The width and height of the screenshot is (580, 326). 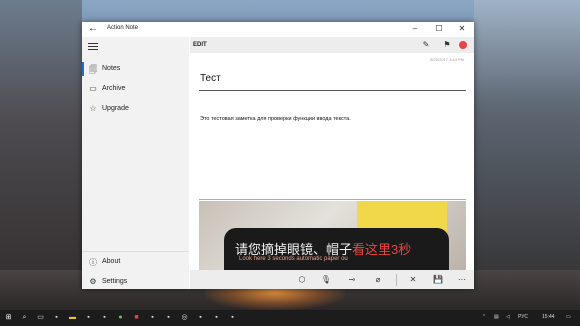 I want to click on app-icon-4: ●, so click(x=120, y=317).